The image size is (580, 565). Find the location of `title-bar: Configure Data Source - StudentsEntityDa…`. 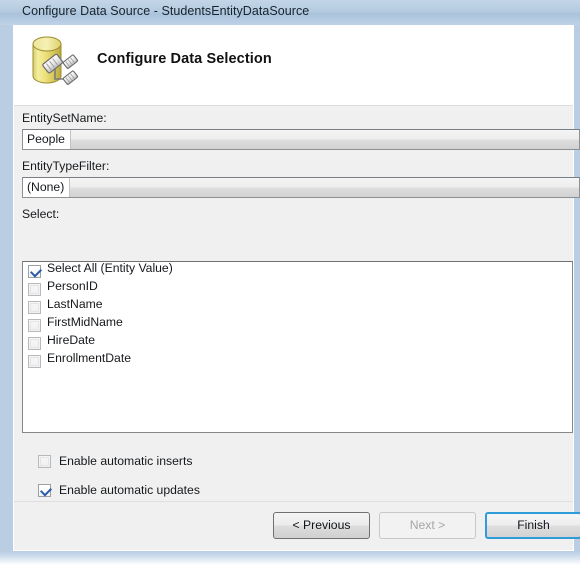

title-bar: Configure Data Source - StudentsEntityDa… is located at coordinates (290, 12).